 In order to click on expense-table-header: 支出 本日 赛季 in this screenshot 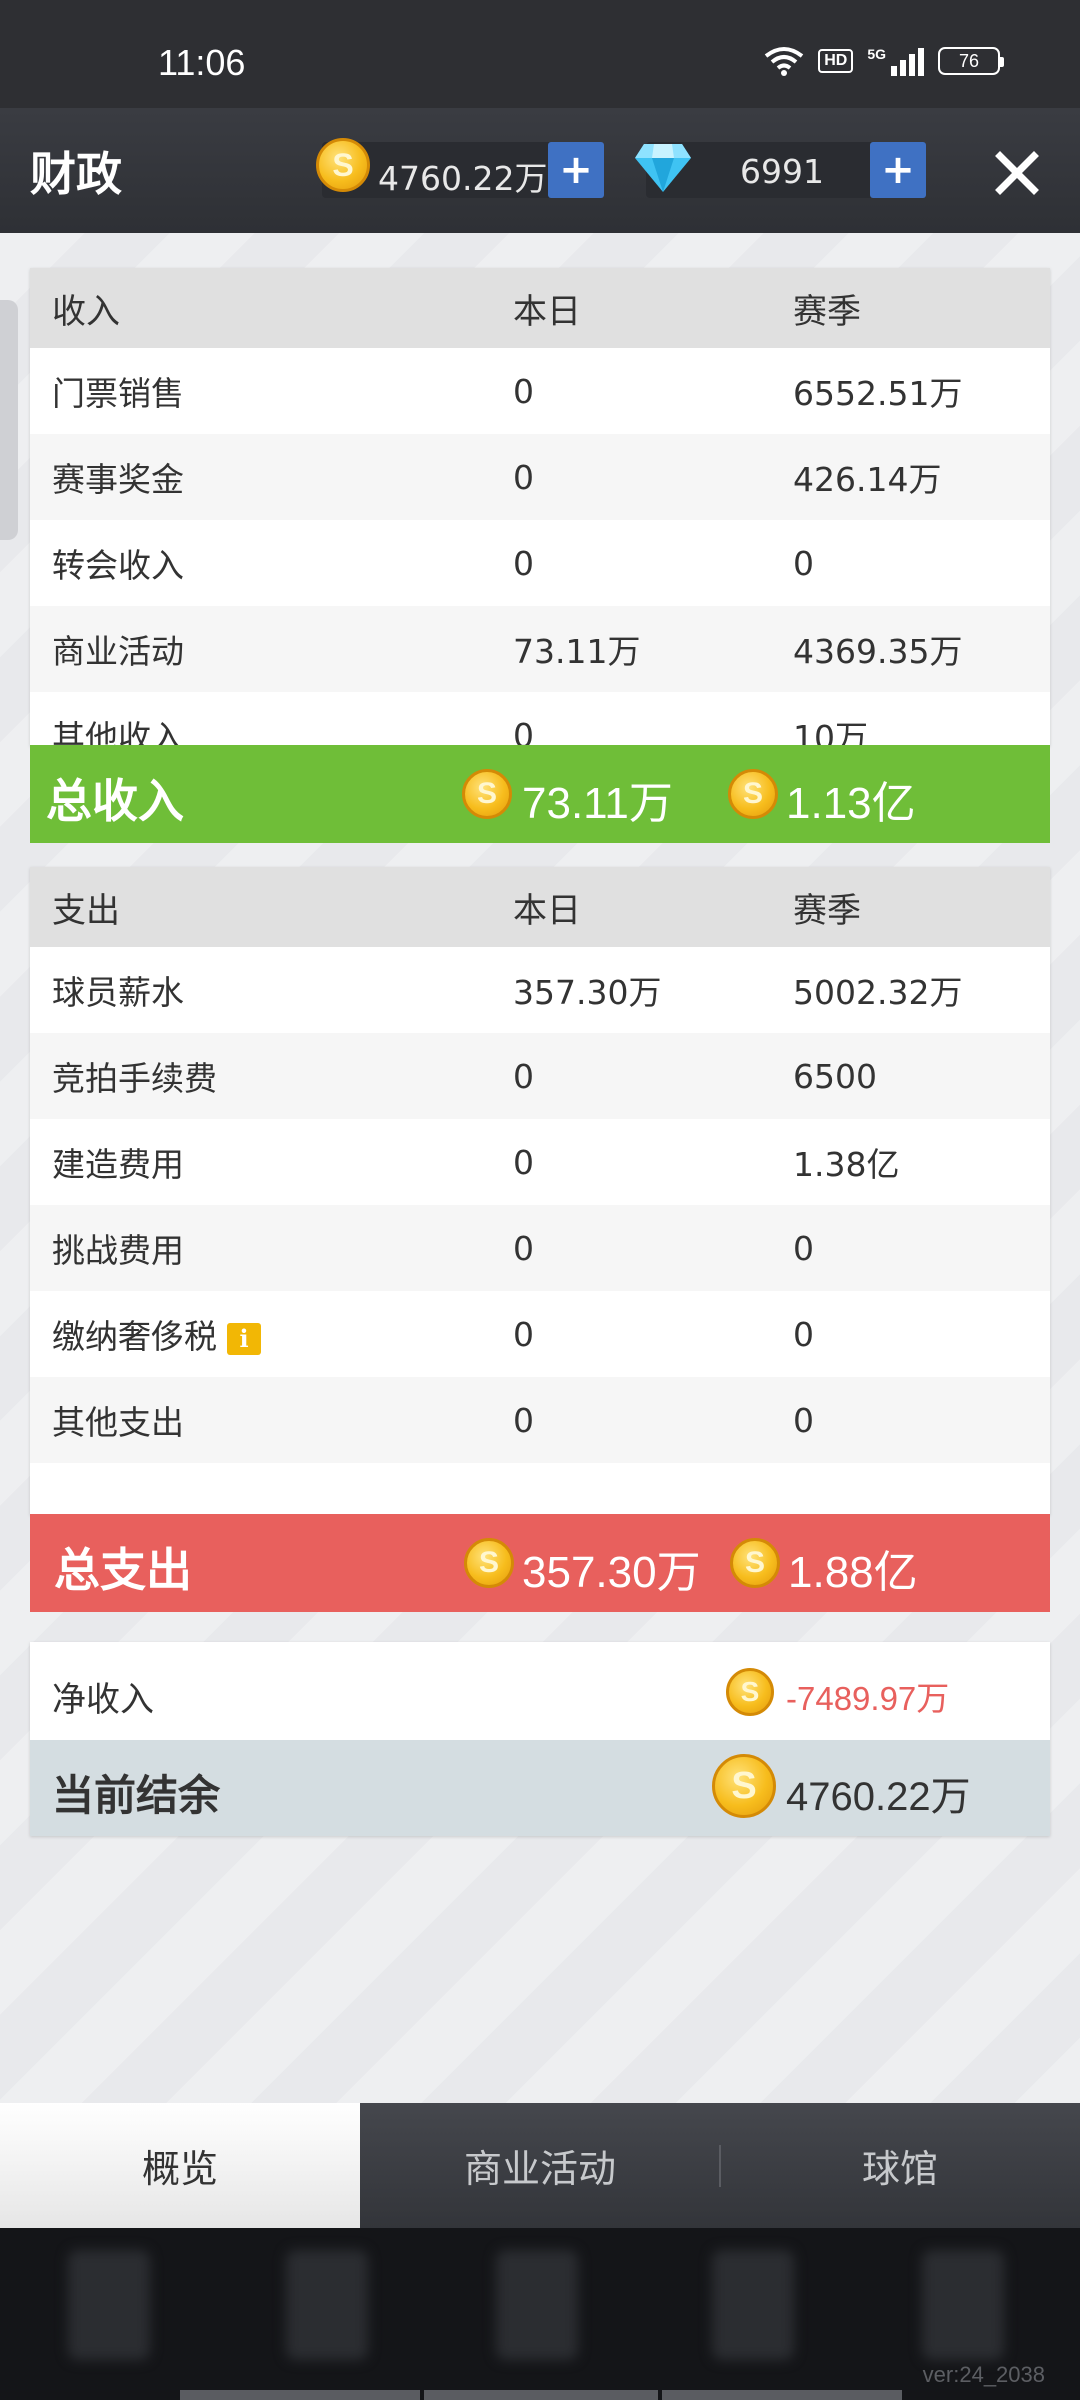, I will do `click(540, 907)`.